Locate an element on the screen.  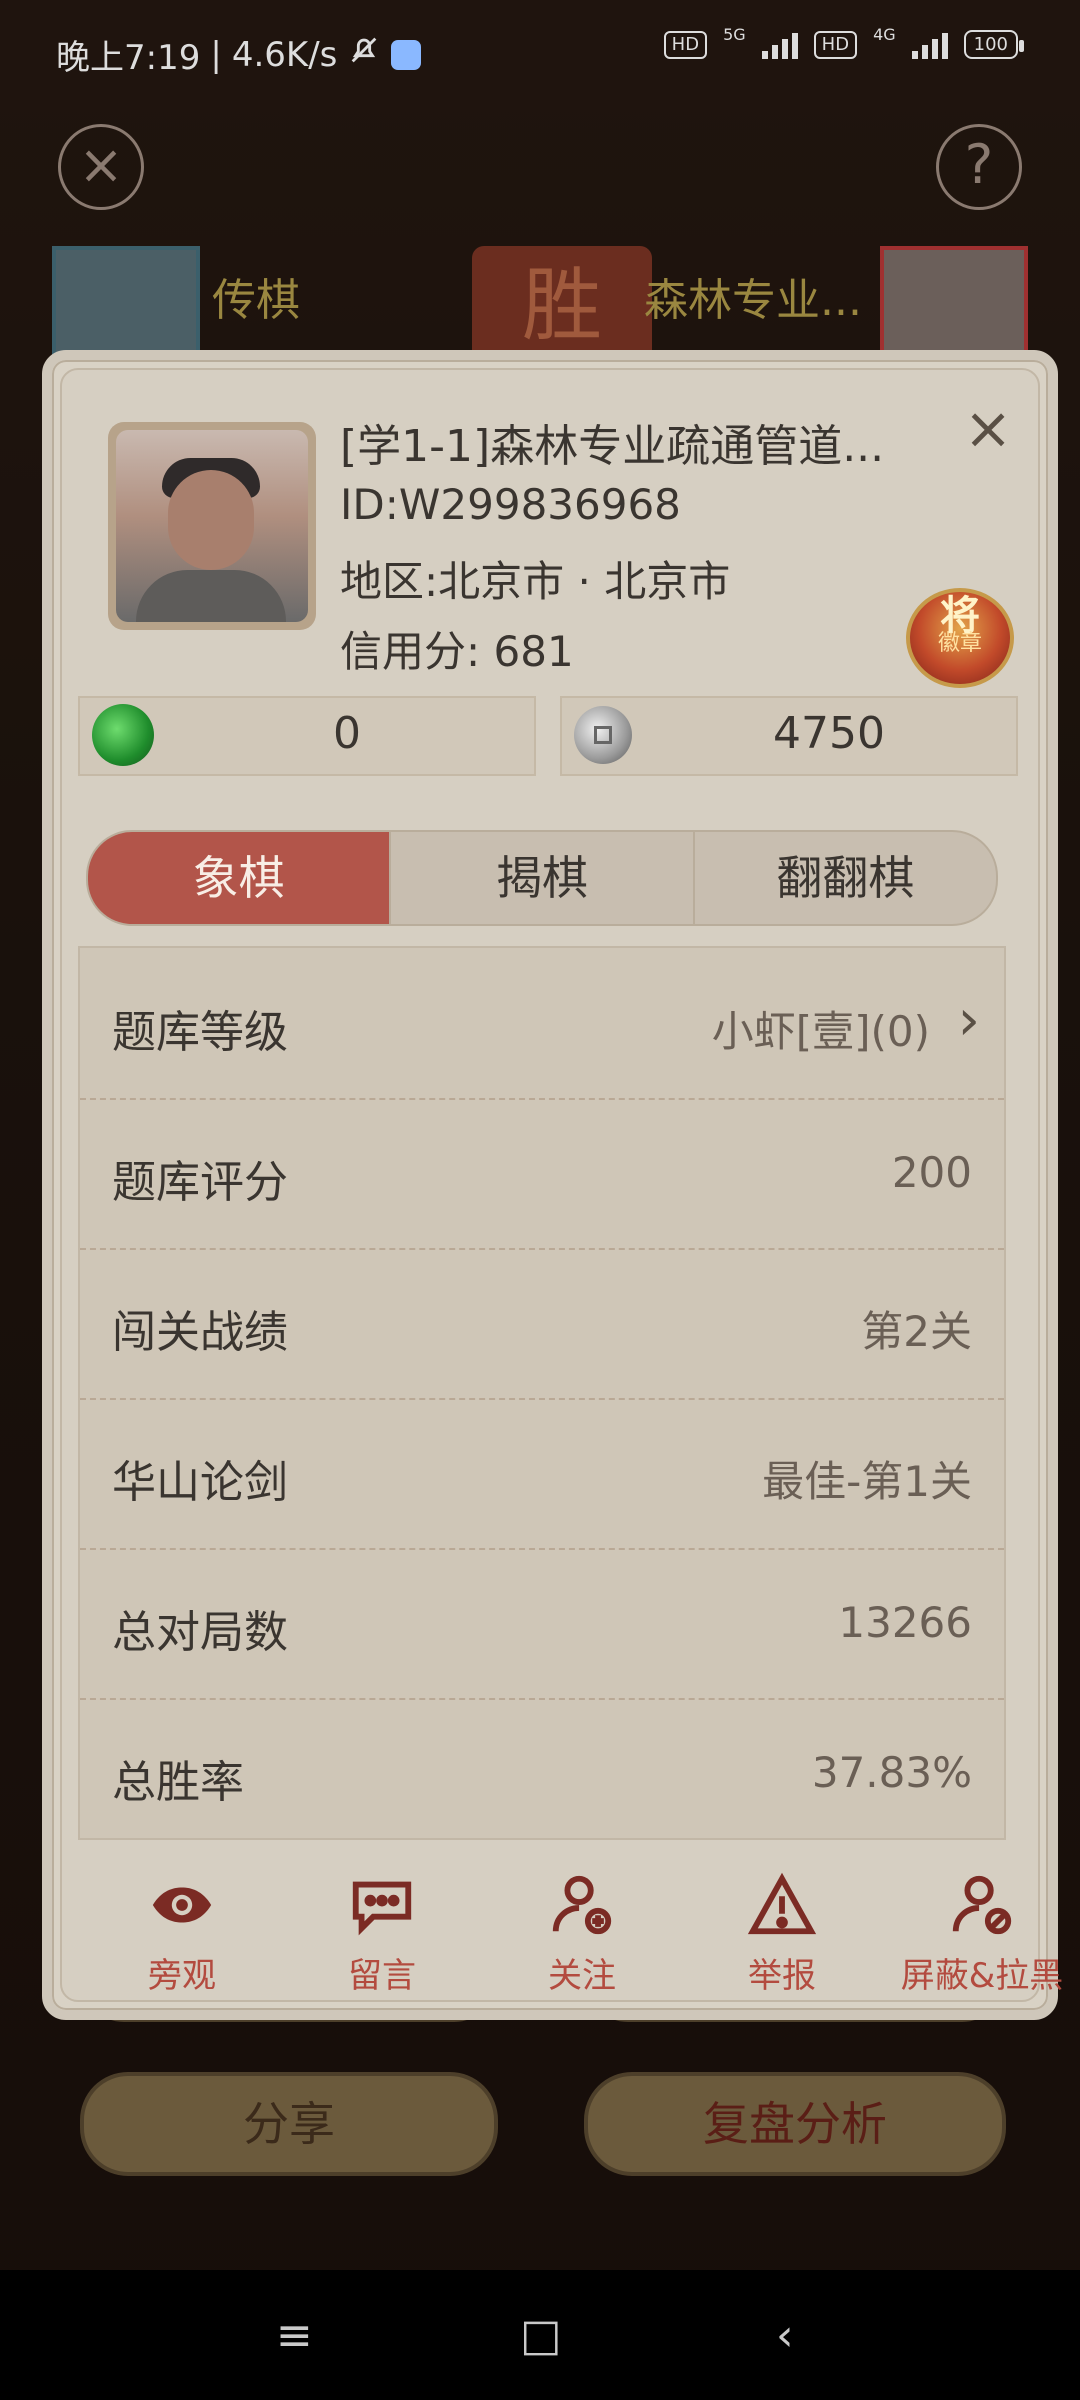
silver-currency-value: 4750 is located at coordinates (829, 733).